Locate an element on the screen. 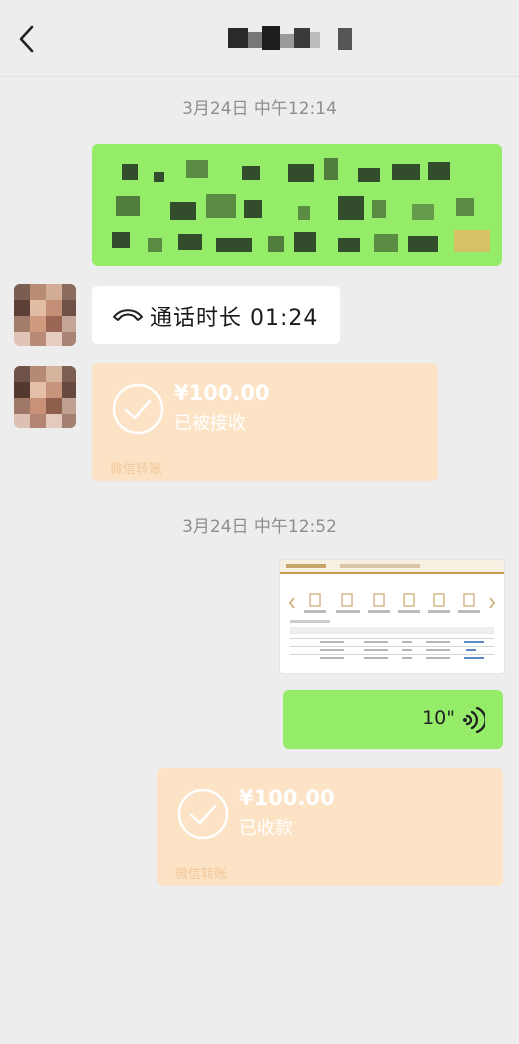 The image size is (519, 1044). voice-duration: 10" is located at coordinates (438, 718).